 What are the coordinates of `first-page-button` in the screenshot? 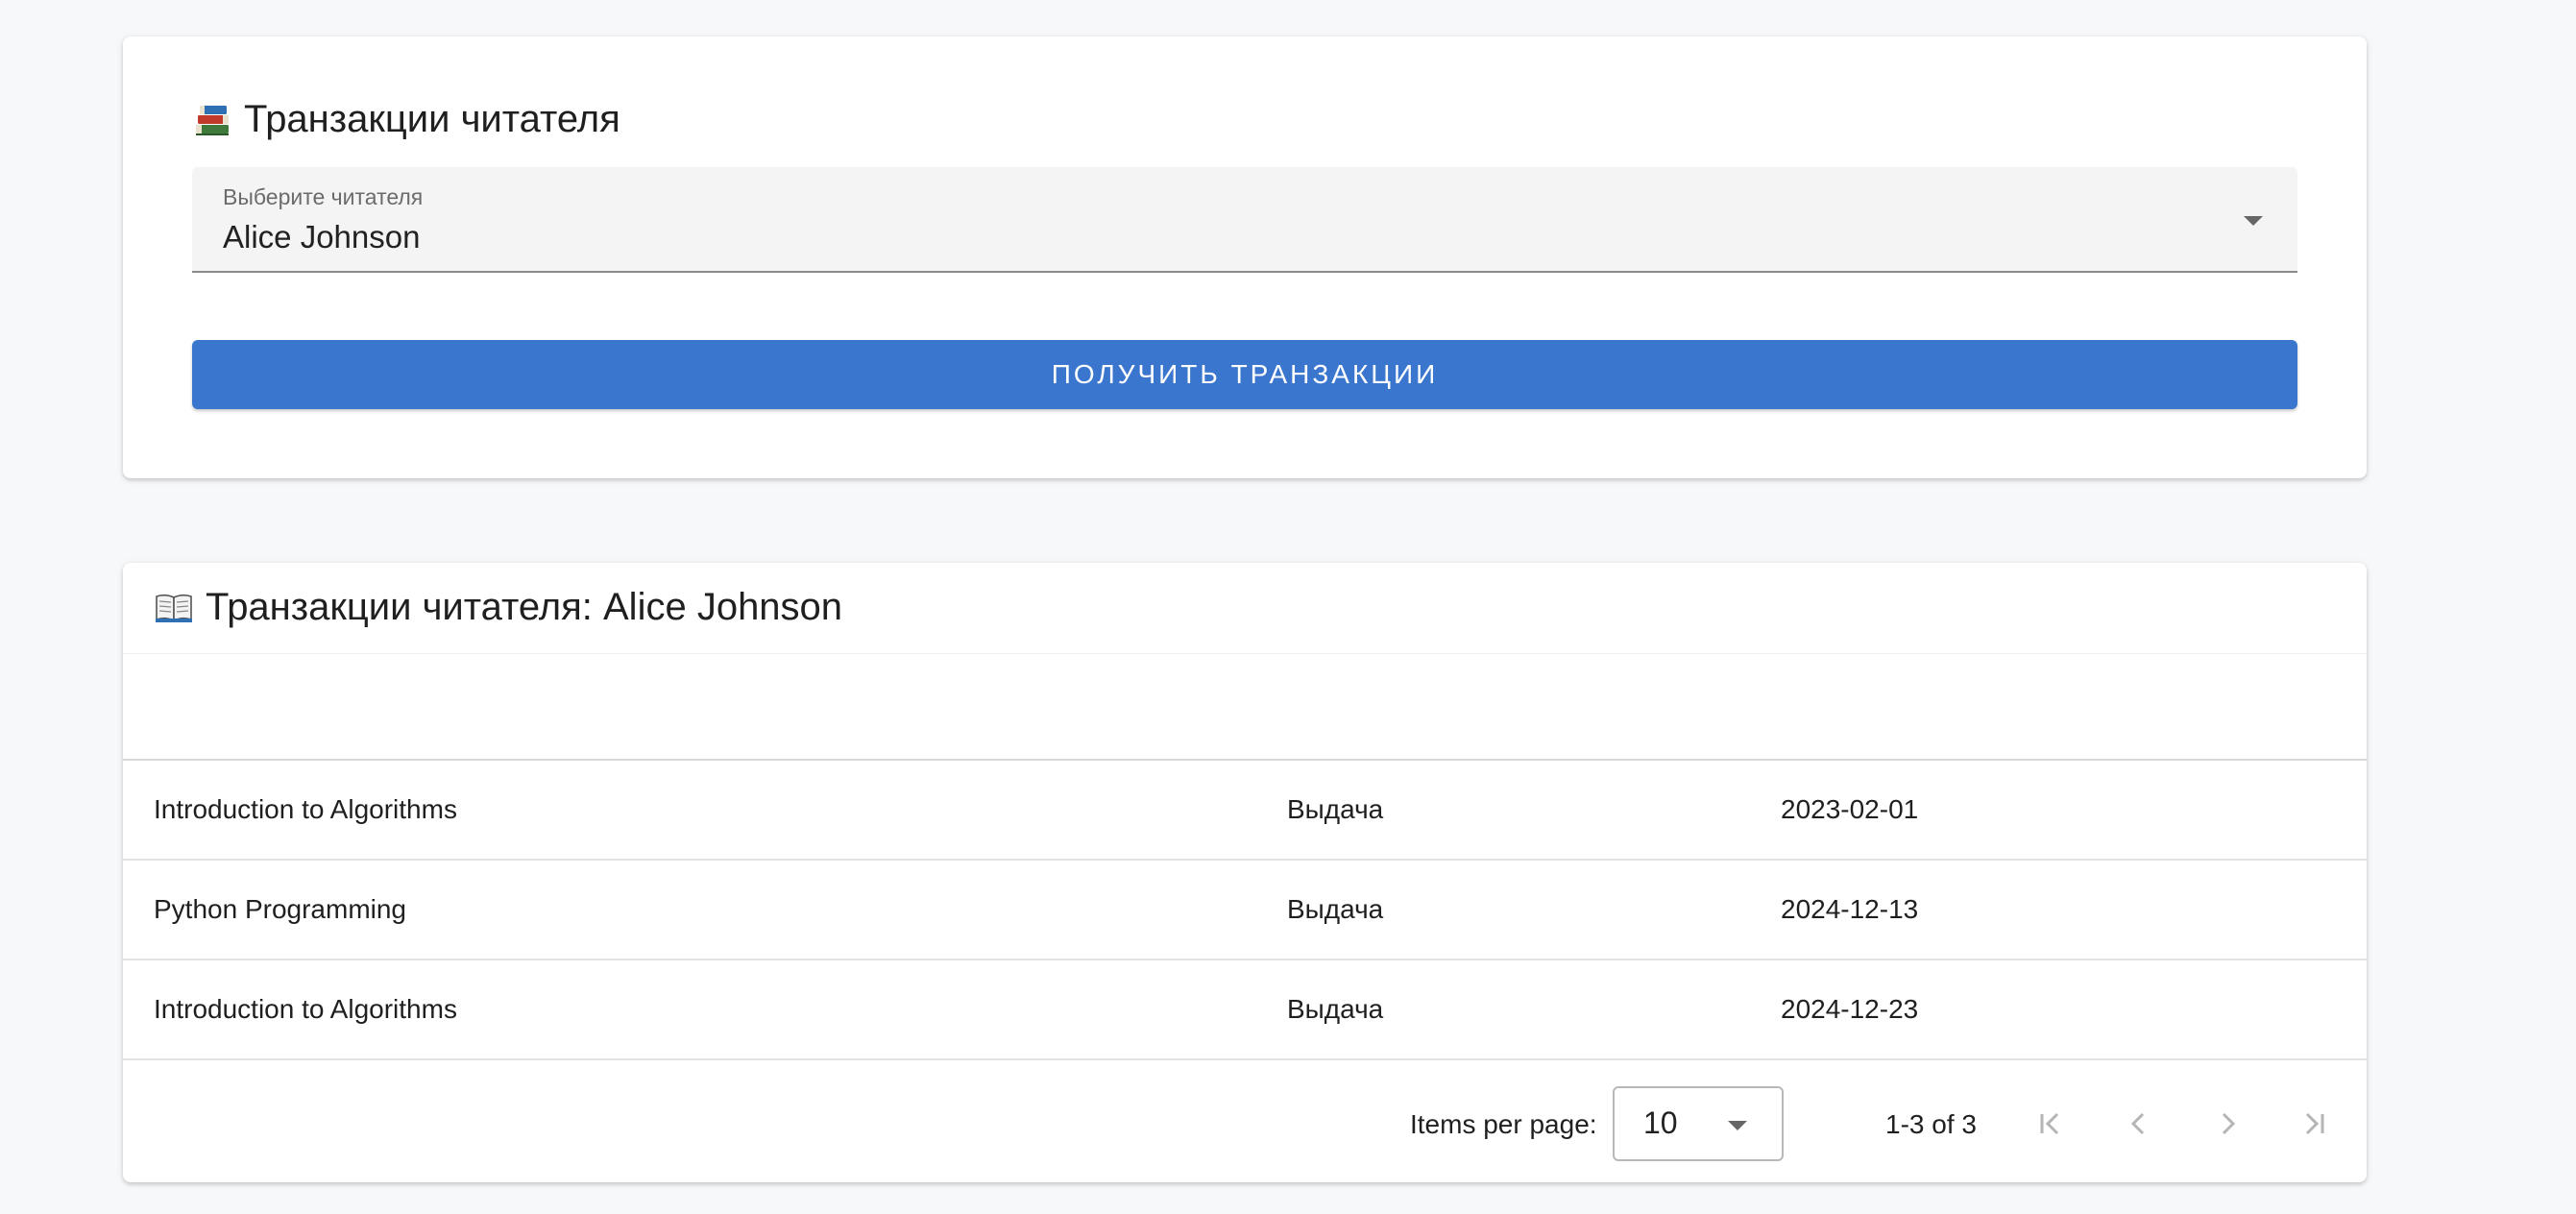 It's located at (2051, 1124).